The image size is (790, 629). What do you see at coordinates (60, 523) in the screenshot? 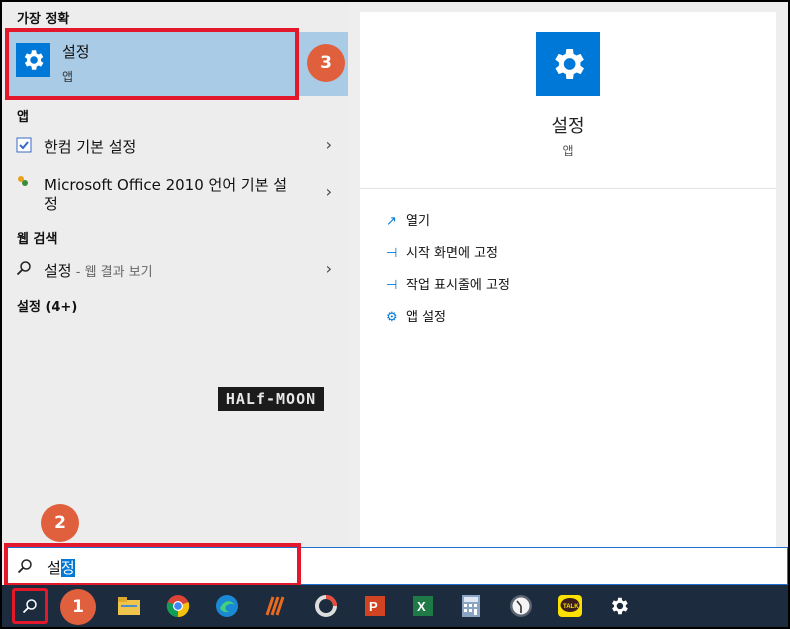
I see `annotation-badge-2: 2` at bounding box center [60, 523].